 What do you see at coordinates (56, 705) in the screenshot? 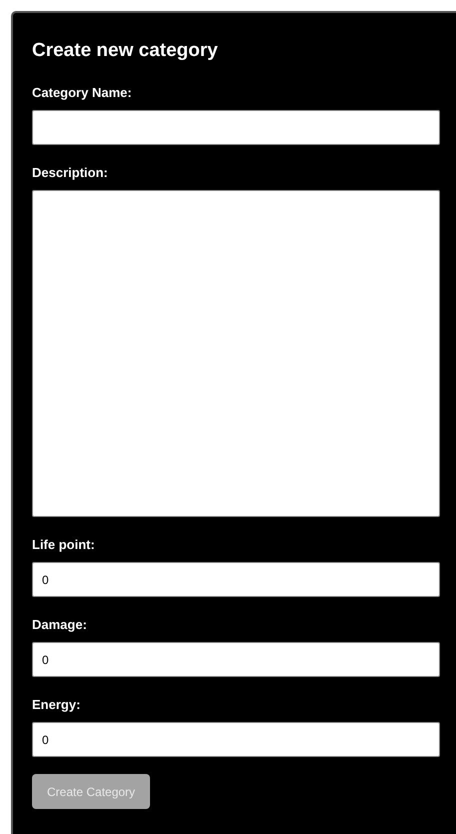
I see `field-label: Energy:` at bounding box center [56, 705].